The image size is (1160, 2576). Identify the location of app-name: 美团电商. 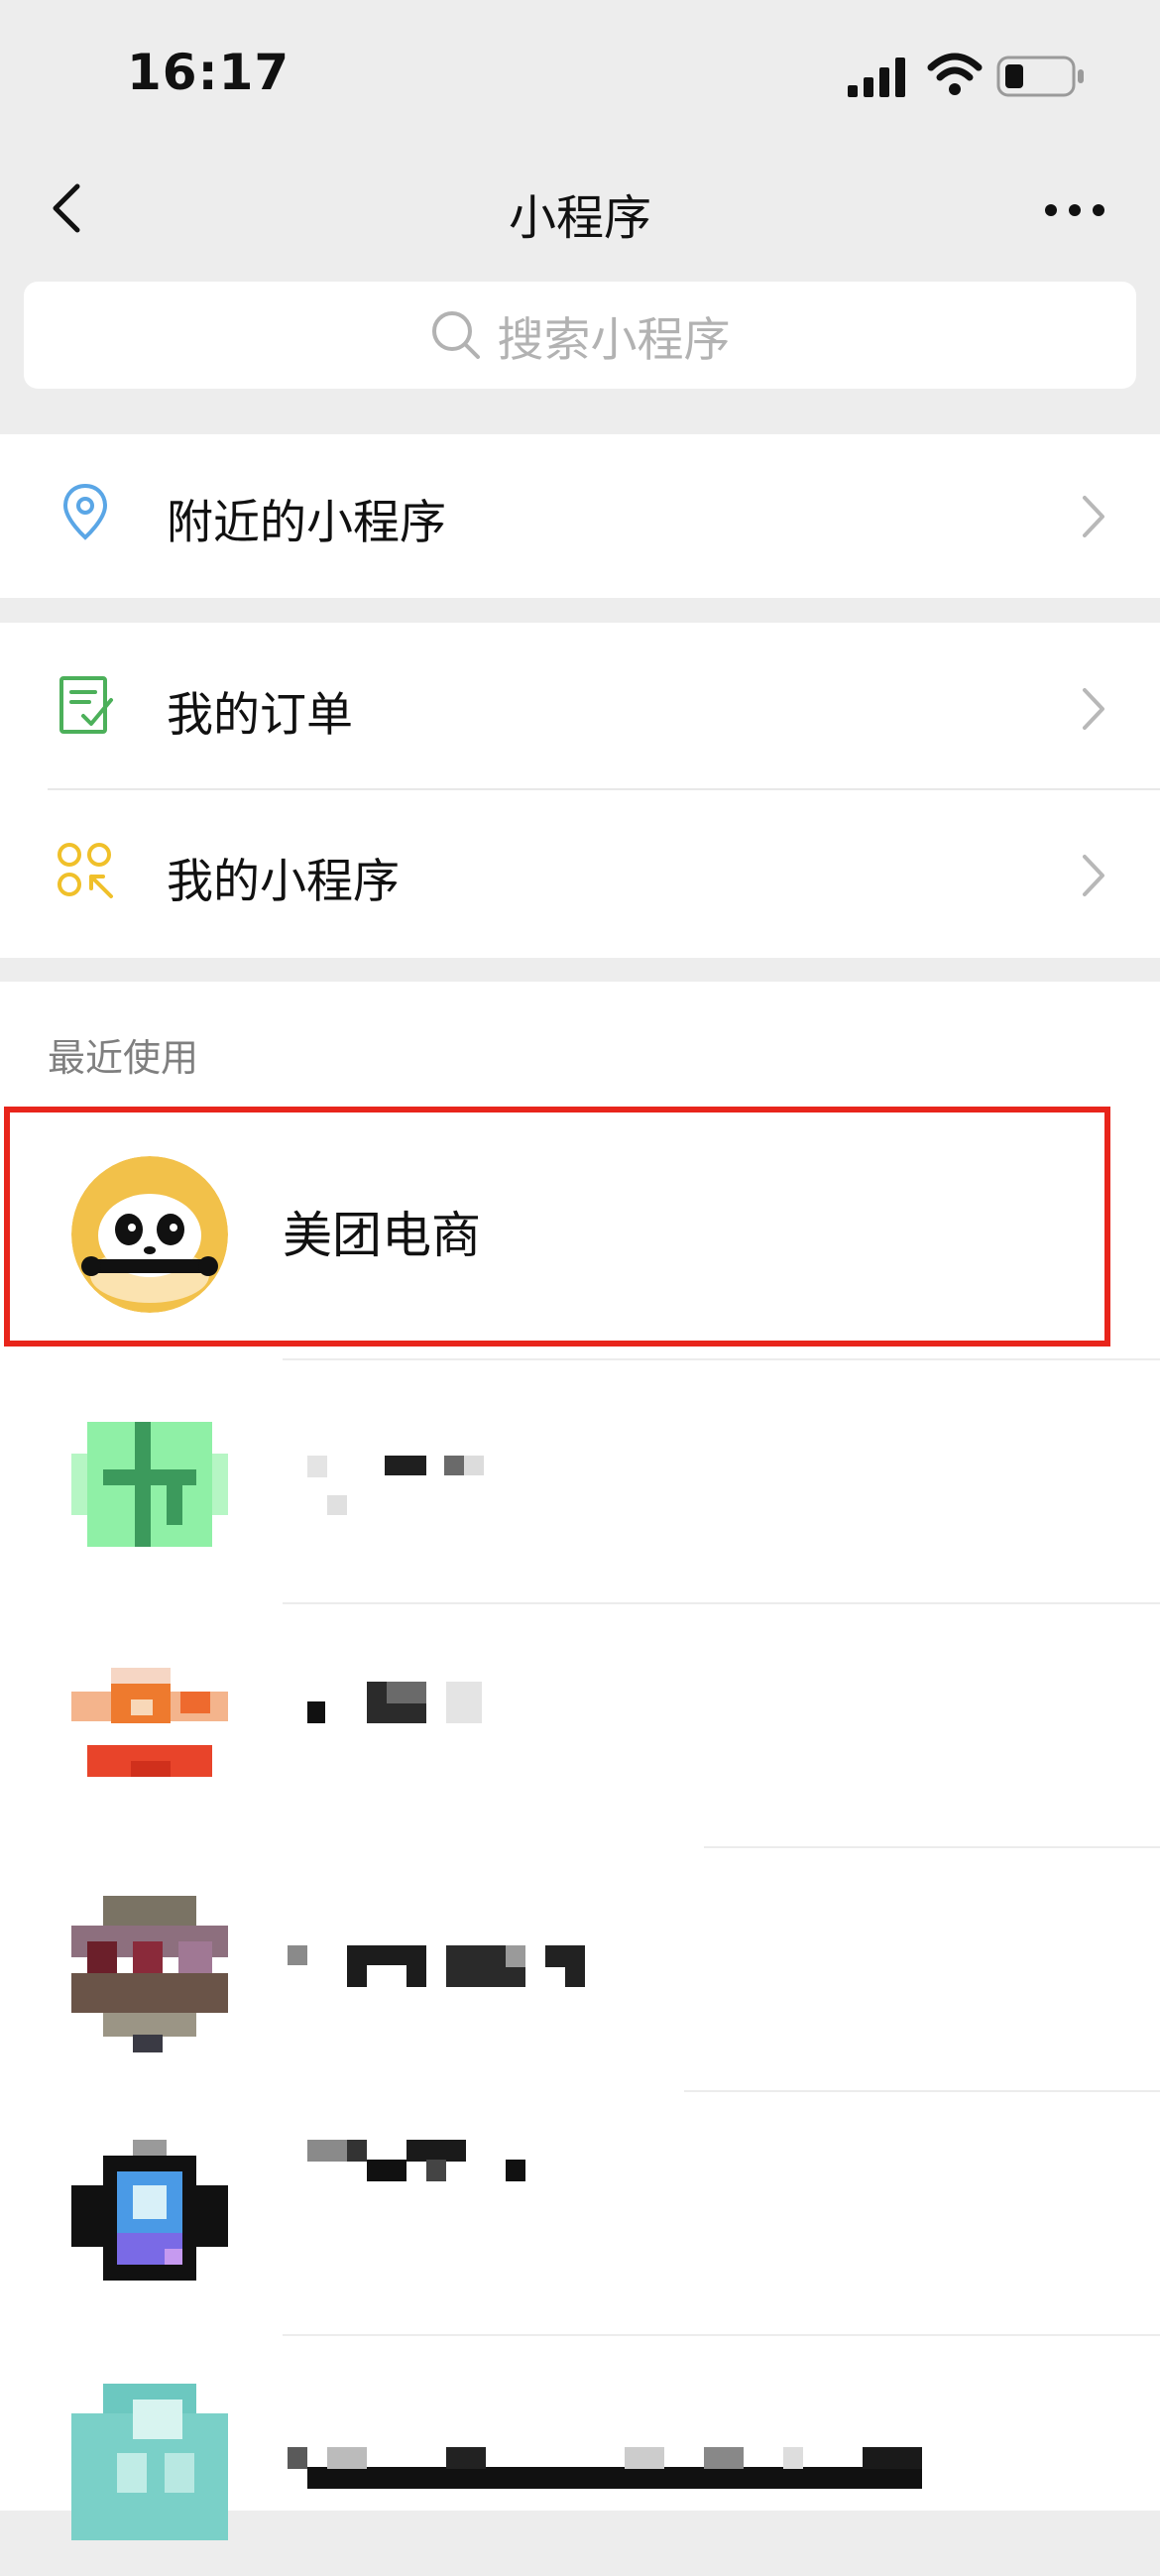
(382, 1235).